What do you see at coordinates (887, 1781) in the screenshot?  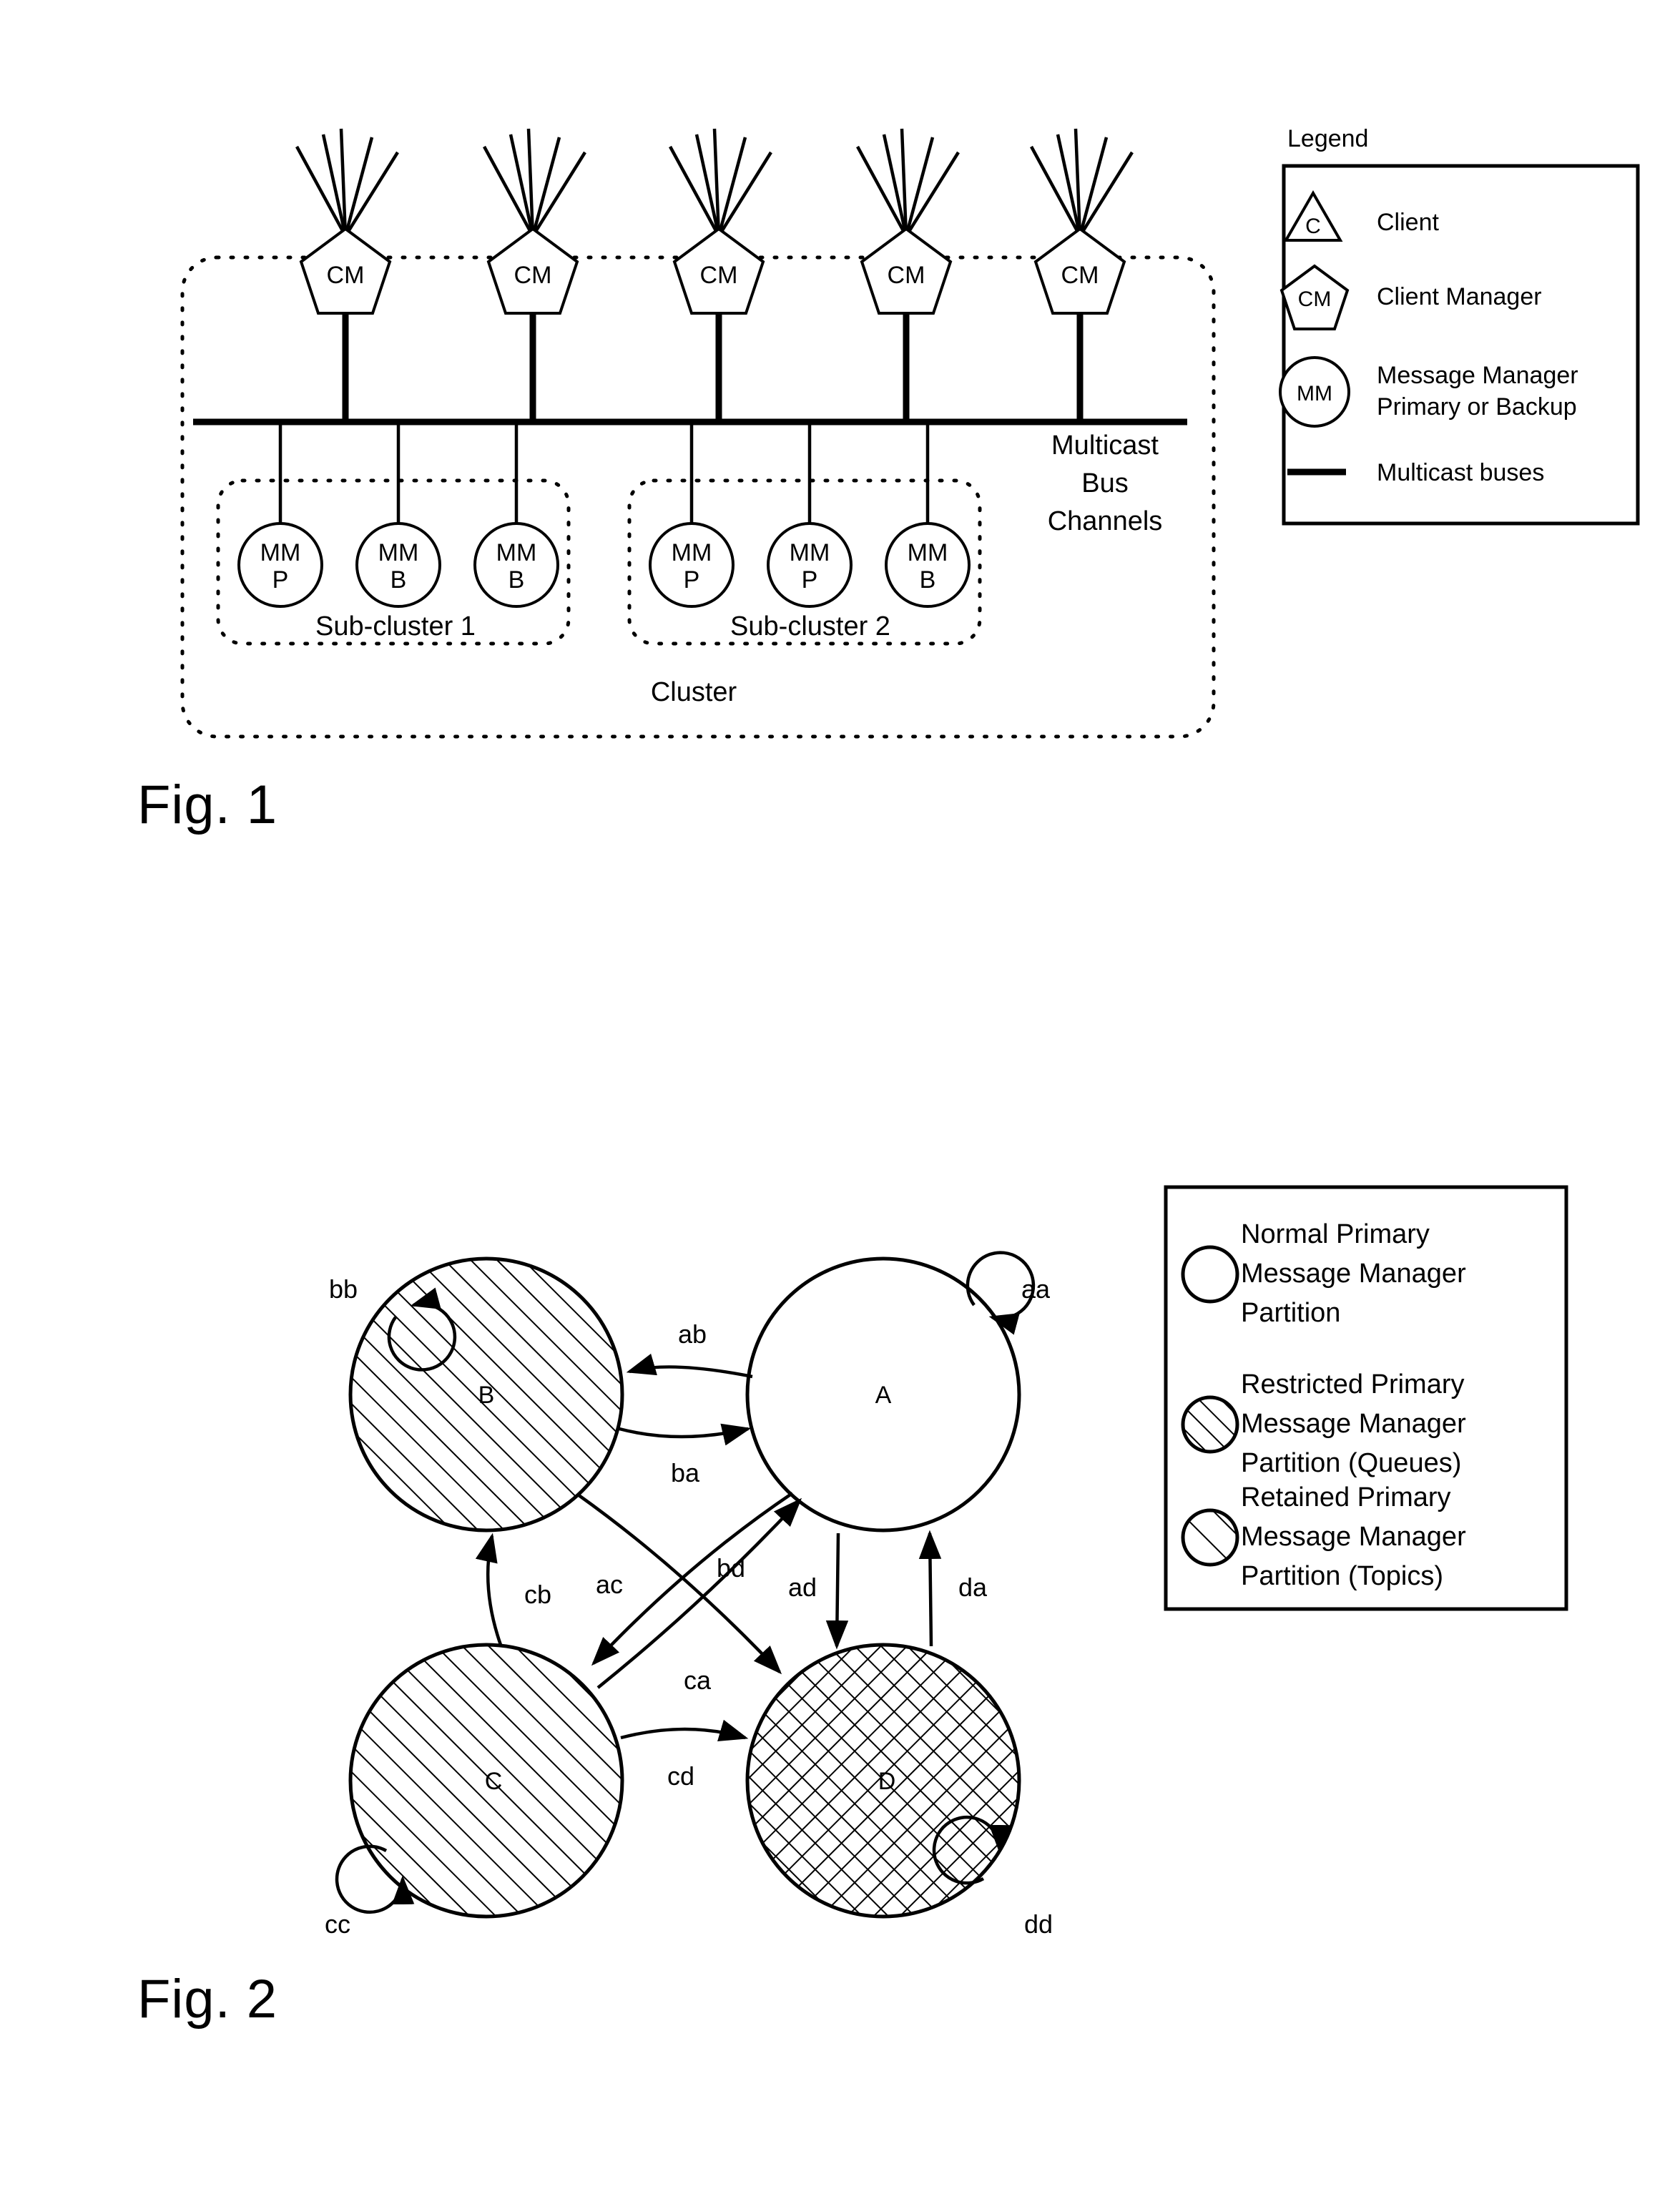 I see `node-D-label: D` at bounding box center [887, 1781].